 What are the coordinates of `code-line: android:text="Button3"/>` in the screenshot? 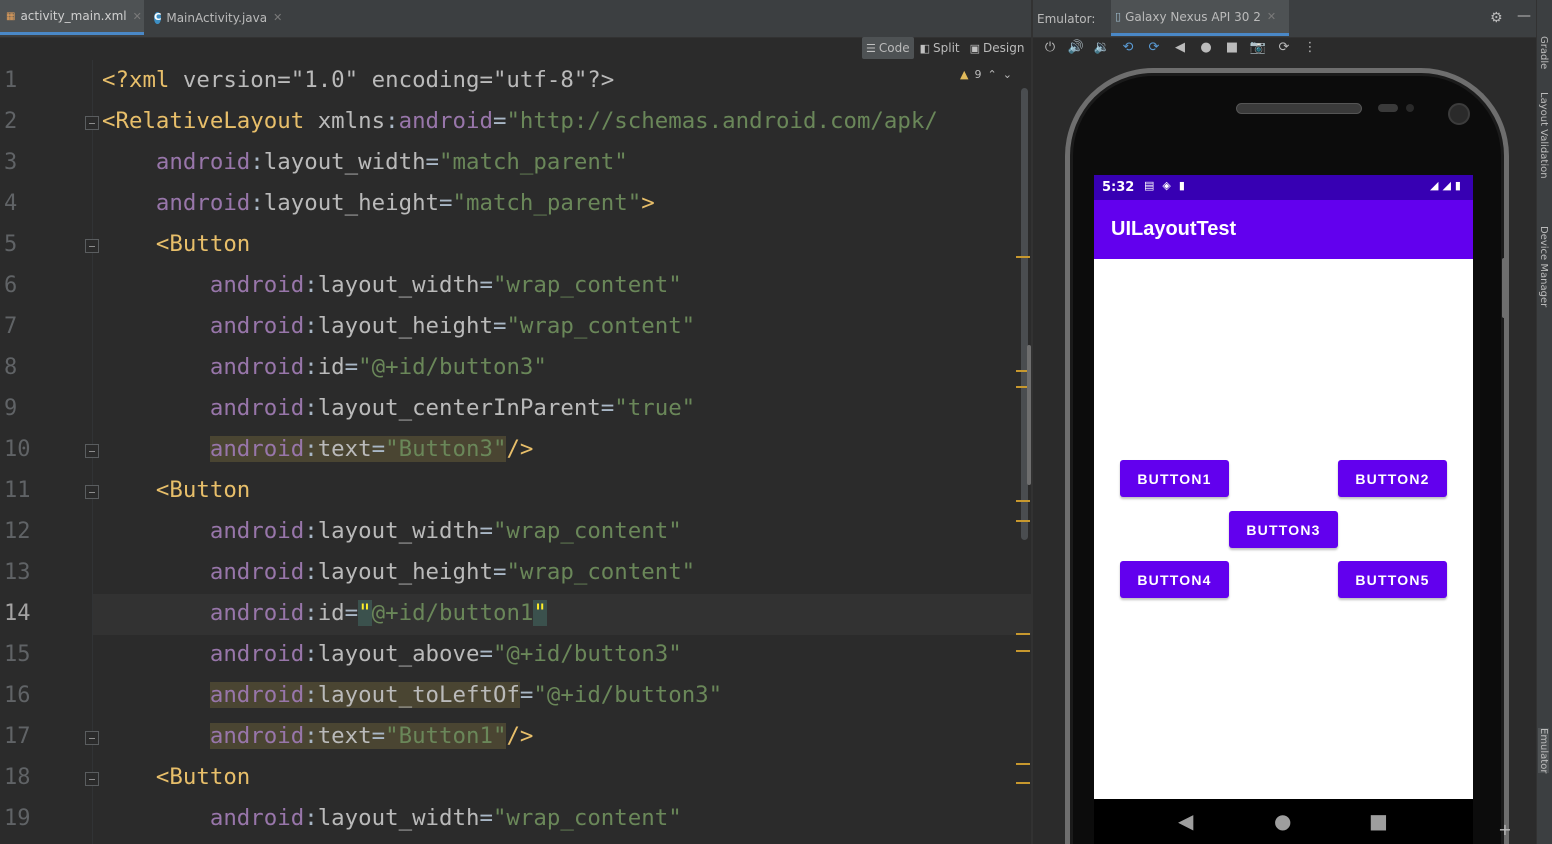 It's located at (317, 449).